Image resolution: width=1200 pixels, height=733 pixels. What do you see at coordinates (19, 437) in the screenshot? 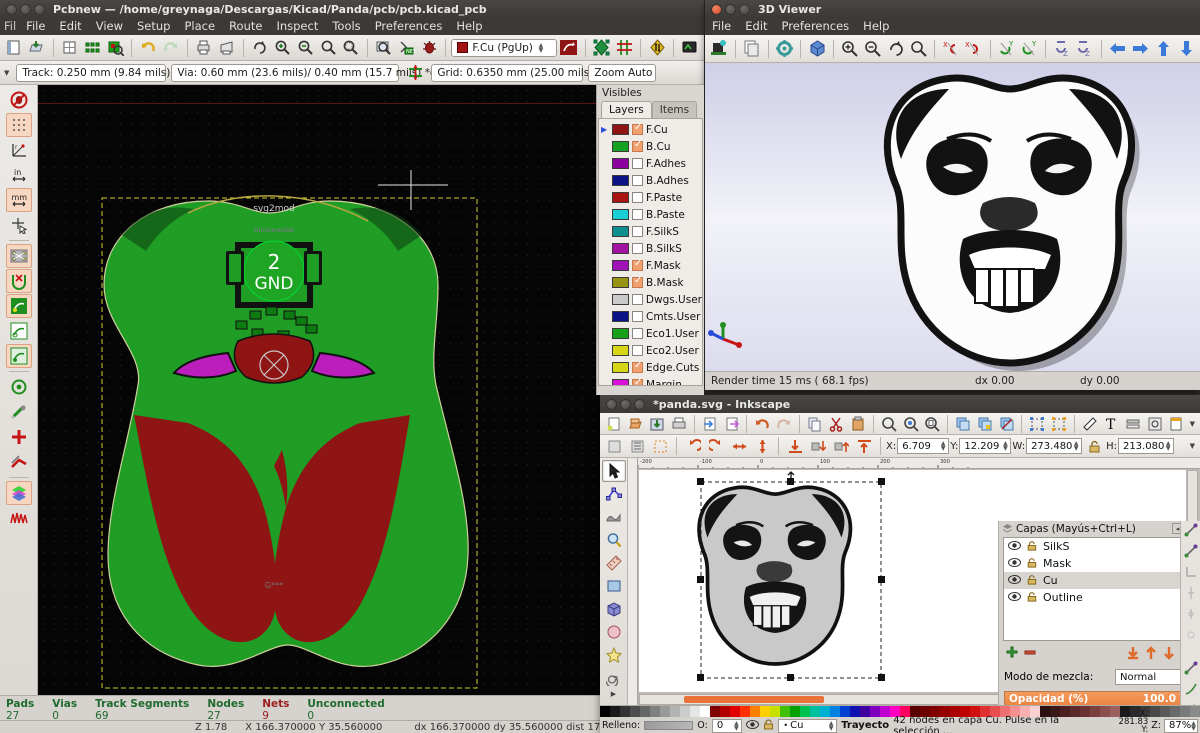
I see `via-hole-icon` at bounding box center [19, 437].